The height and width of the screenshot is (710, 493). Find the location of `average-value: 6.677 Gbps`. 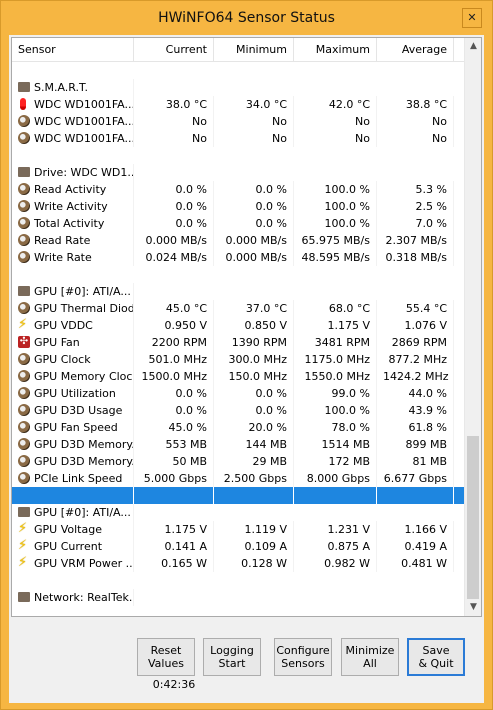

average-value: 6.677 Gbps is located at coordinates (415, 478).